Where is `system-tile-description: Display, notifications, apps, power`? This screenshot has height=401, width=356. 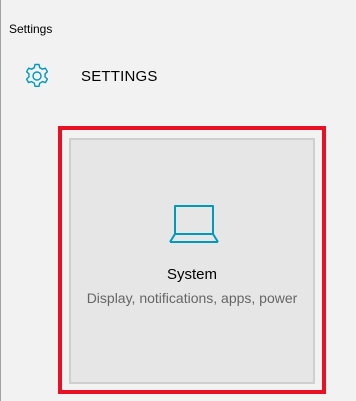
system-tile-description: Display, notifications, apps, power is located at coordinates (192, 298).